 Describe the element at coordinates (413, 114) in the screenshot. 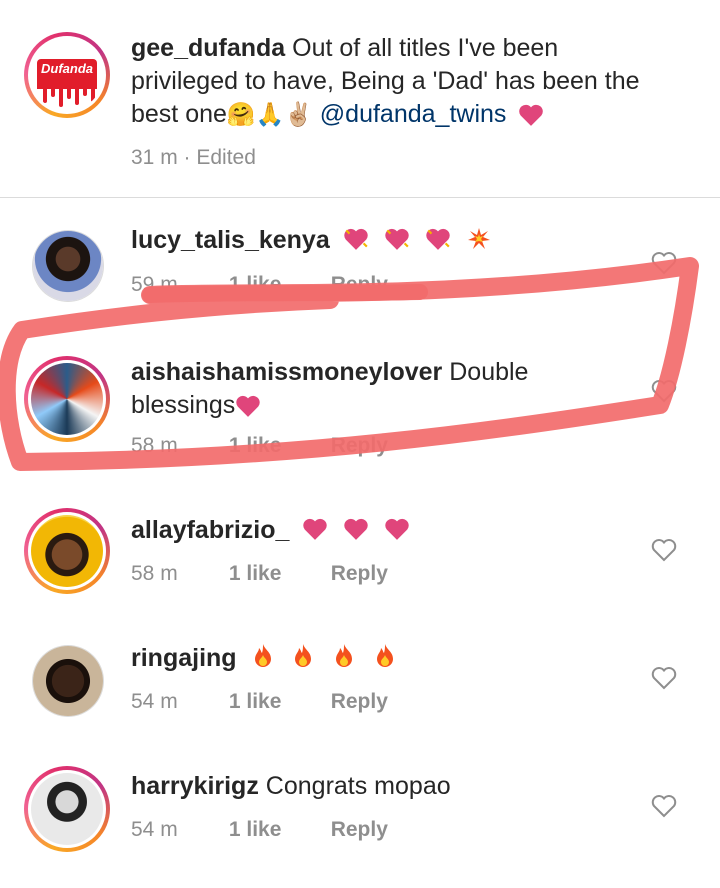

I see `caption-mention: @dufanda_twins` at that location.